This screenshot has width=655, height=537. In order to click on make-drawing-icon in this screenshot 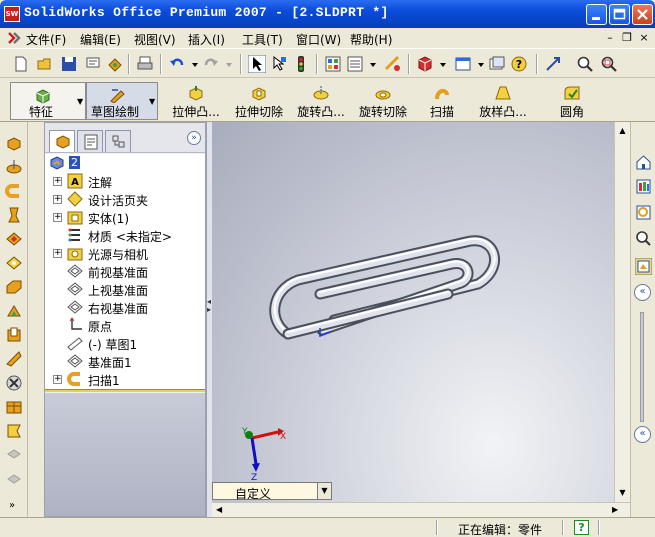, I will do `click(115, 64)`.